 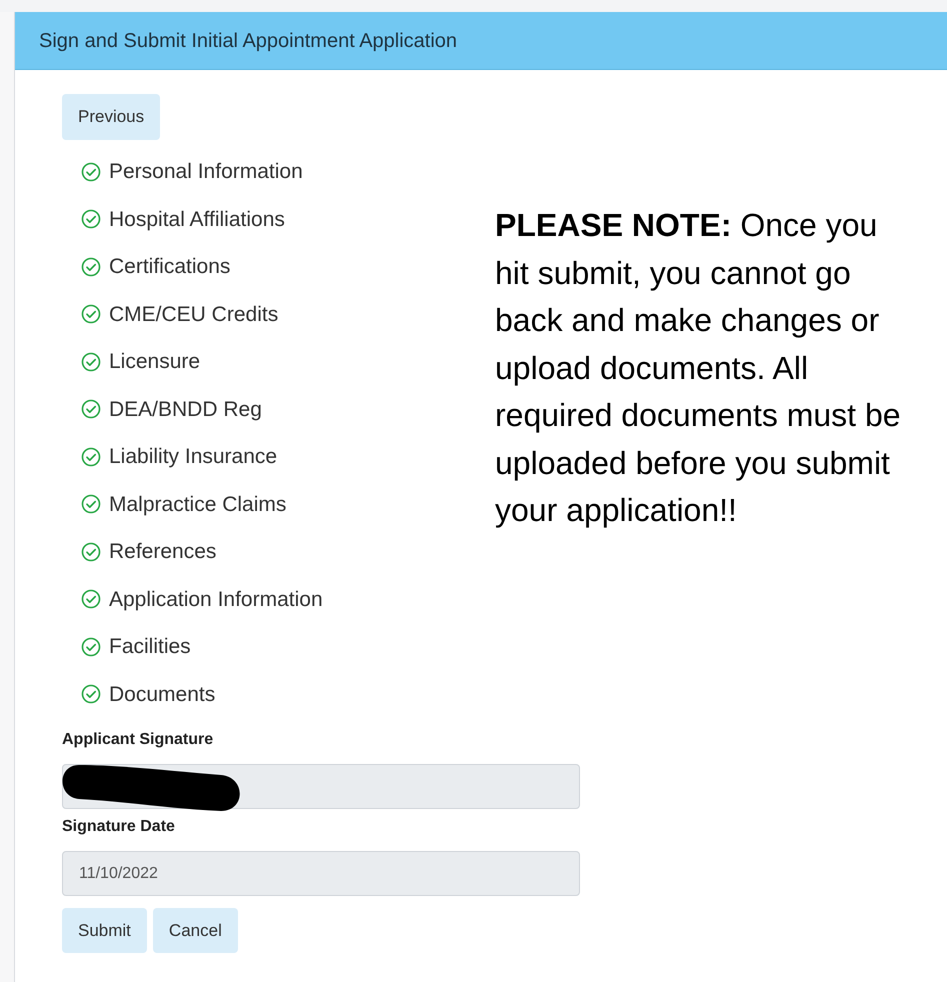 What do you see at coordinates (206, 172) in the screenshot?
I see `step-label: Personal Information` at bounding box center [206, 172].